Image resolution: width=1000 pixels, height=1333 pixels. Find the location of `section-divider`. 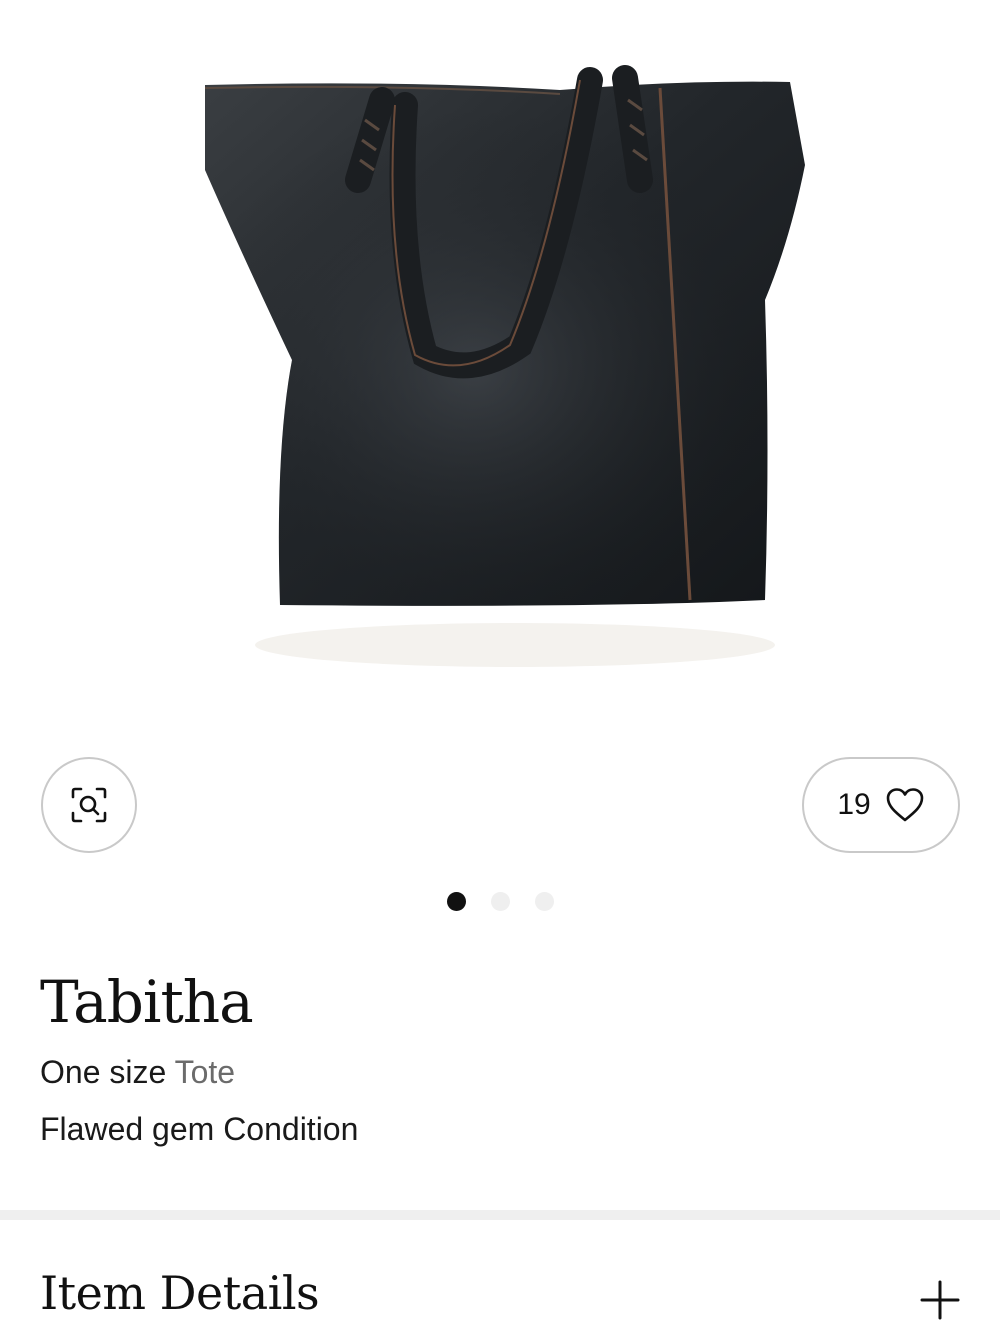

section-divider is located at coordinates (500, 1215).